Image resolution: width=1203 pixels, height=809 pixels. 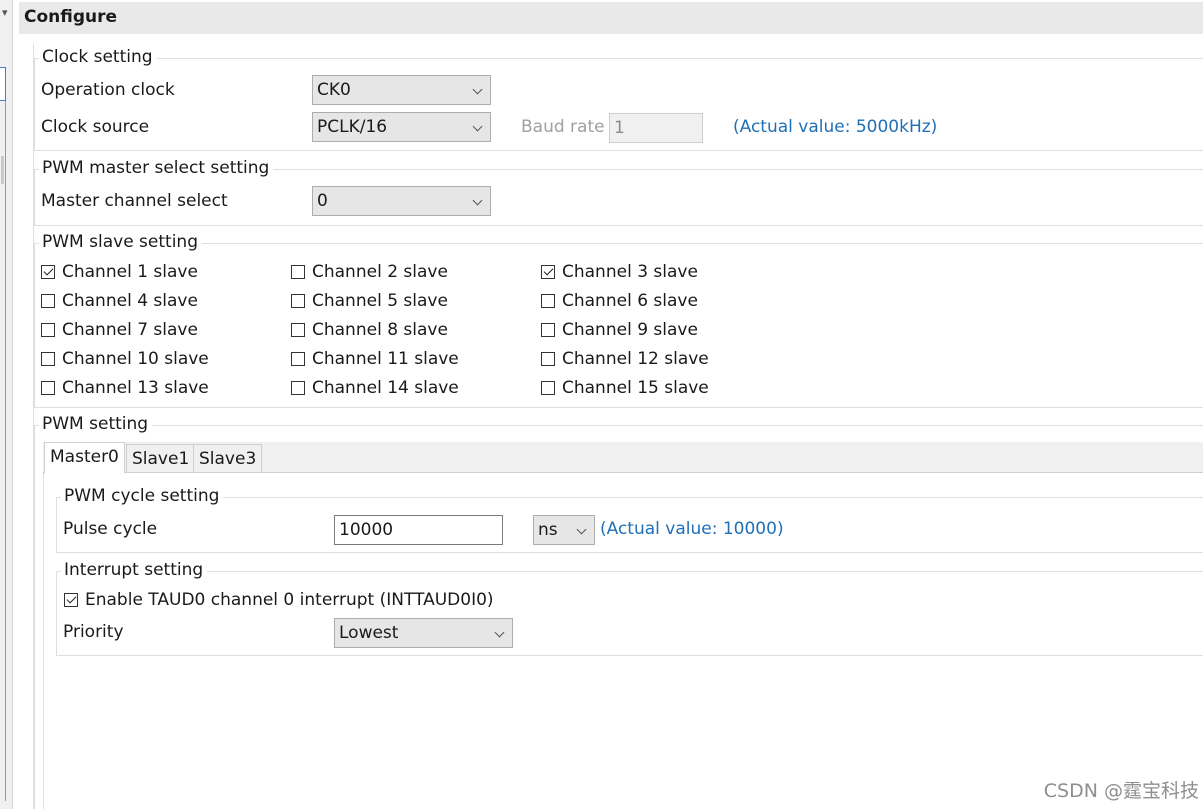 What do you see at coordinates (564, 530) in the screenshot?
I see `pulse-unit-select: ns` at bounding box center [564, 530].